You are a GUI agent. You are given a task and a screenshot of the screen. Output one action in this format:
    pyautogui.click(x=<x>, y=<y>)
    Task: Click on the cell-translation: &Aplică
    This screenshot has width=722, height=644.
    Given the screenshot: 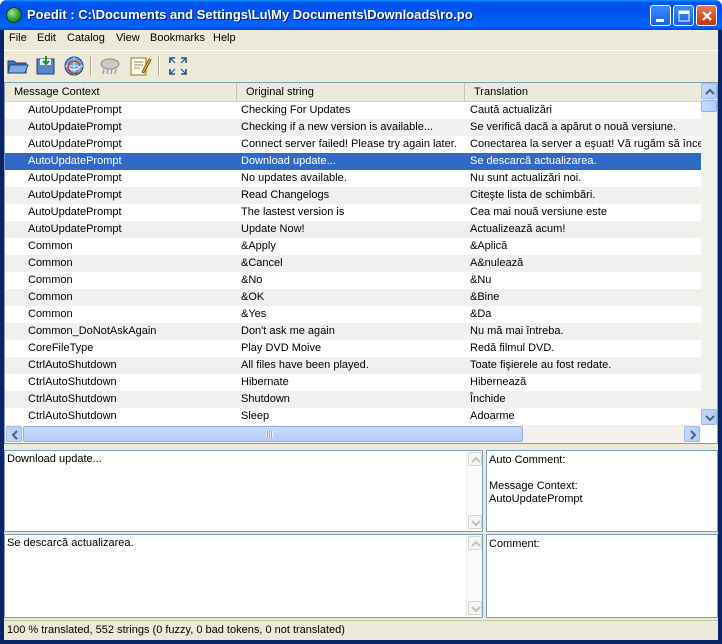 What is the action you would take?
    pyautogui.click(x=489, y=246)
    